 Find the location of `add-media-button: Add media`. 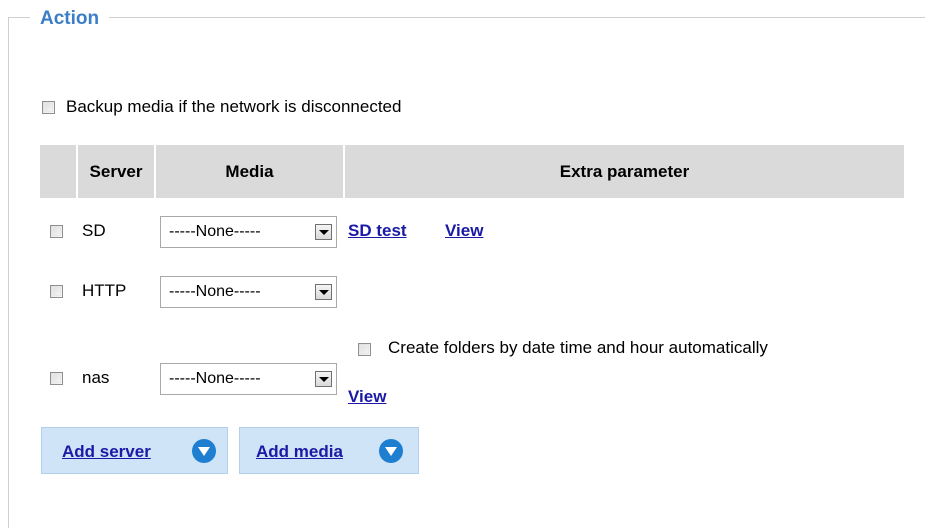

add-media-button: Add media is located at coordinates (329, 450).